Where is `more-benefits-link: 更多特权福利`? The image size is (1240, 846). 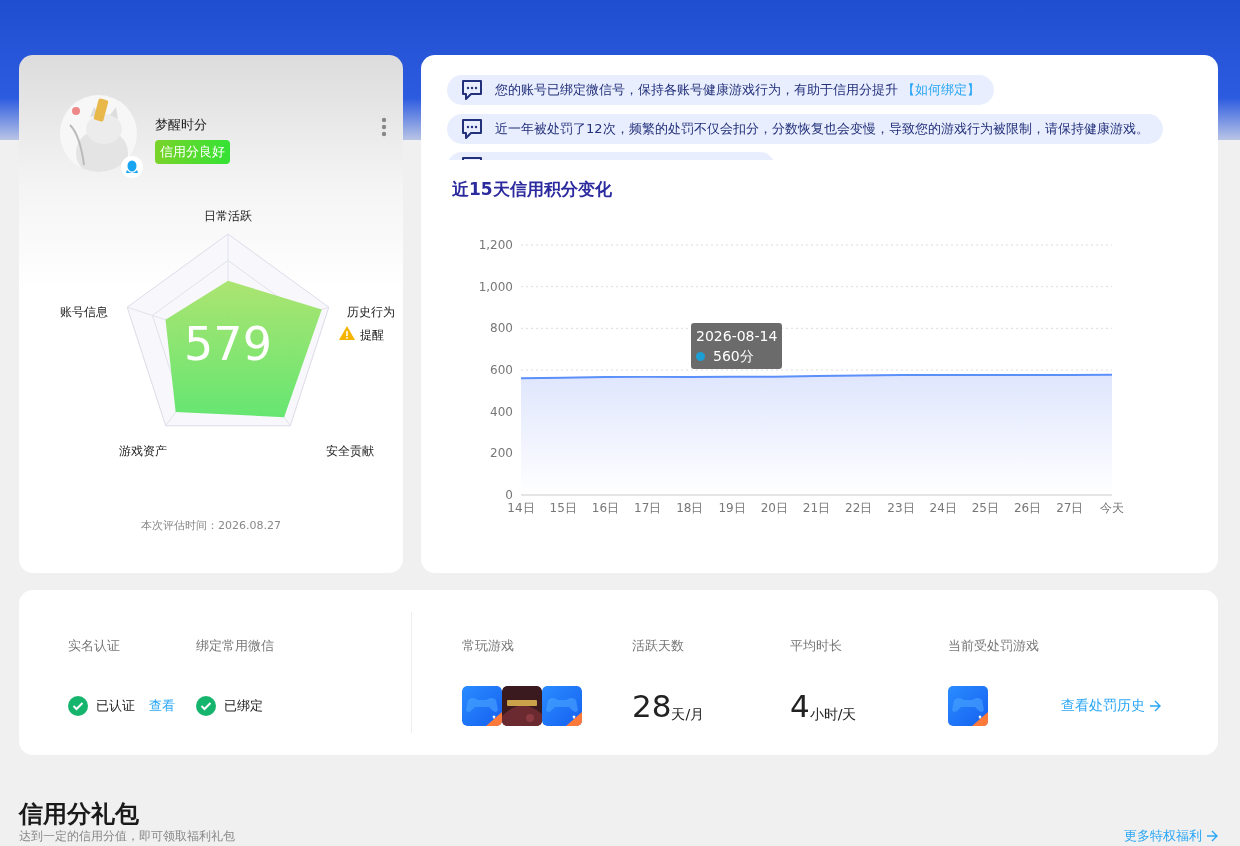
more-benefits-link: 更多特权福利 is located at coordinates (1171, 836).